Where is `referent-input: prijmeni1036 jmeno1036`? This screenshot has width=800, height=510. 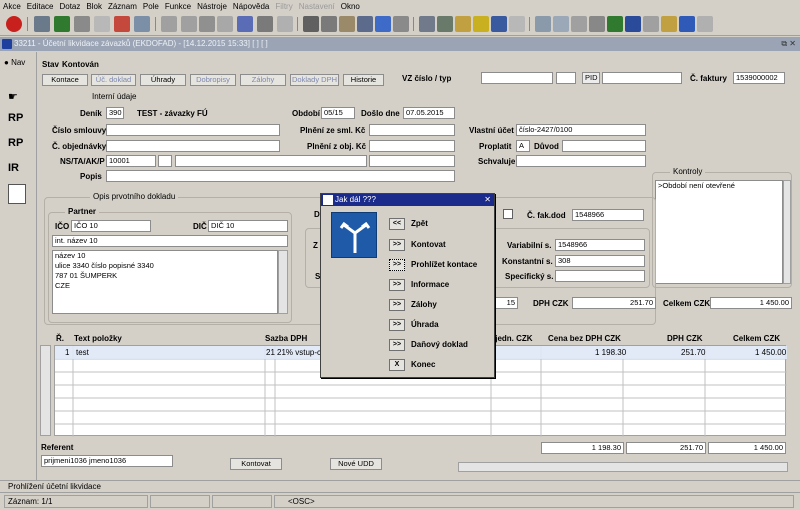
referent-input: prijmeni1036 jmeno1036 is located at coordinates (107, 461).